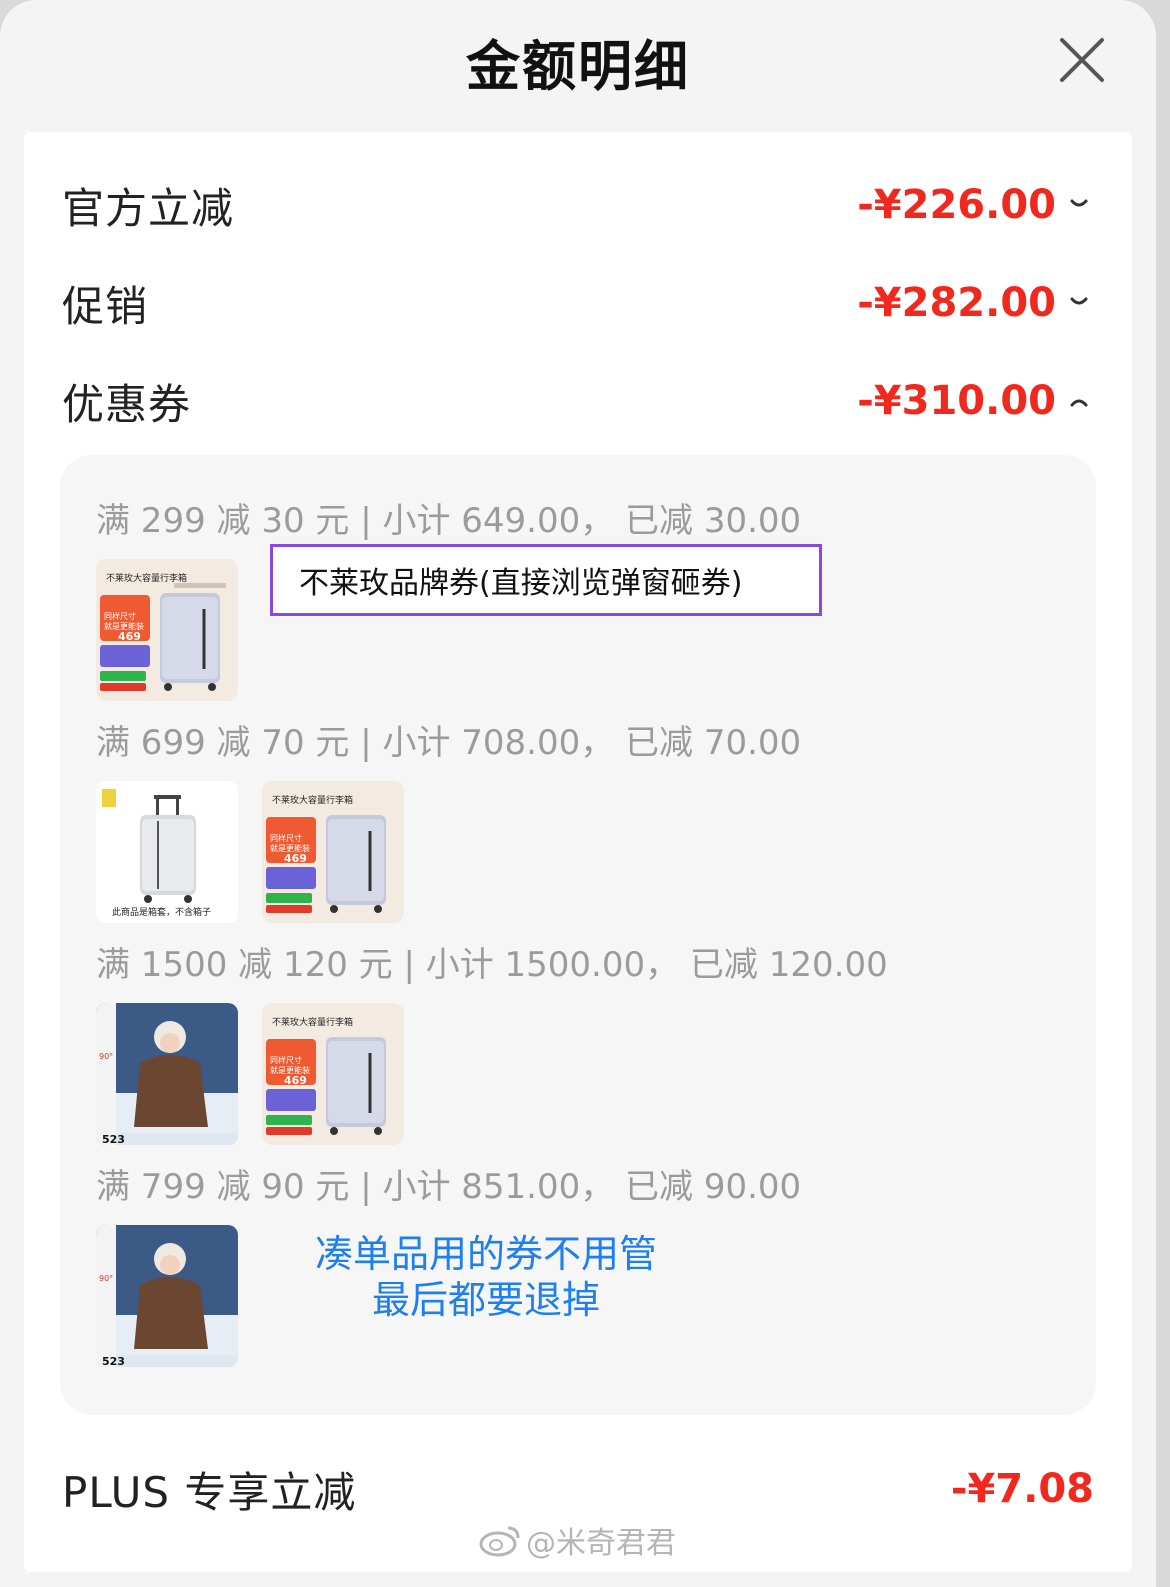 This screenshot has width=1170, height=1587. I want to click on row-promotion: 促销 -¥282.00, so click(577, 303).